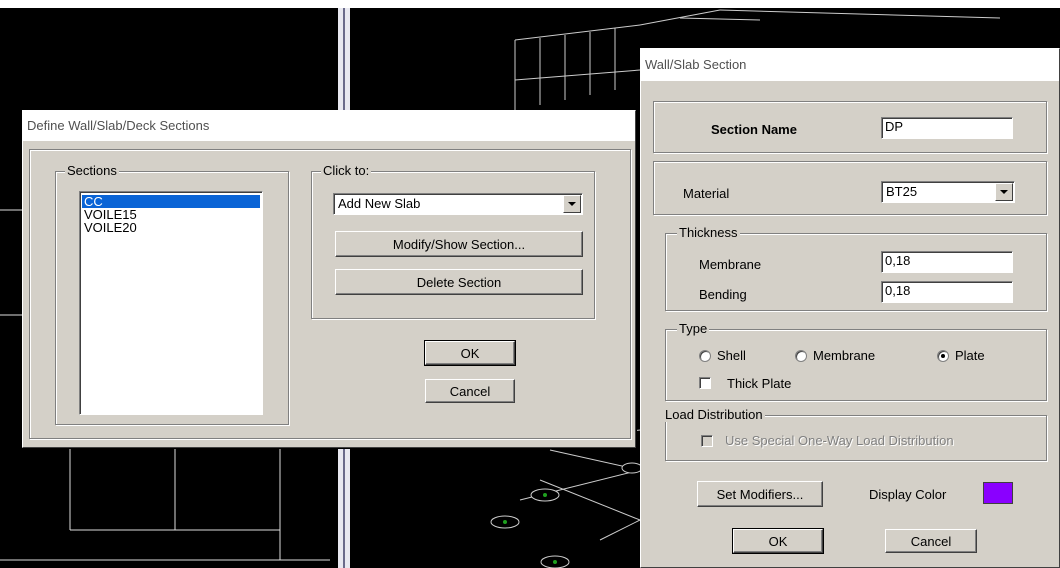  Describe the element at coordinates (948, 192) in the screenshot. I see `material-combo: BT25` at that location.